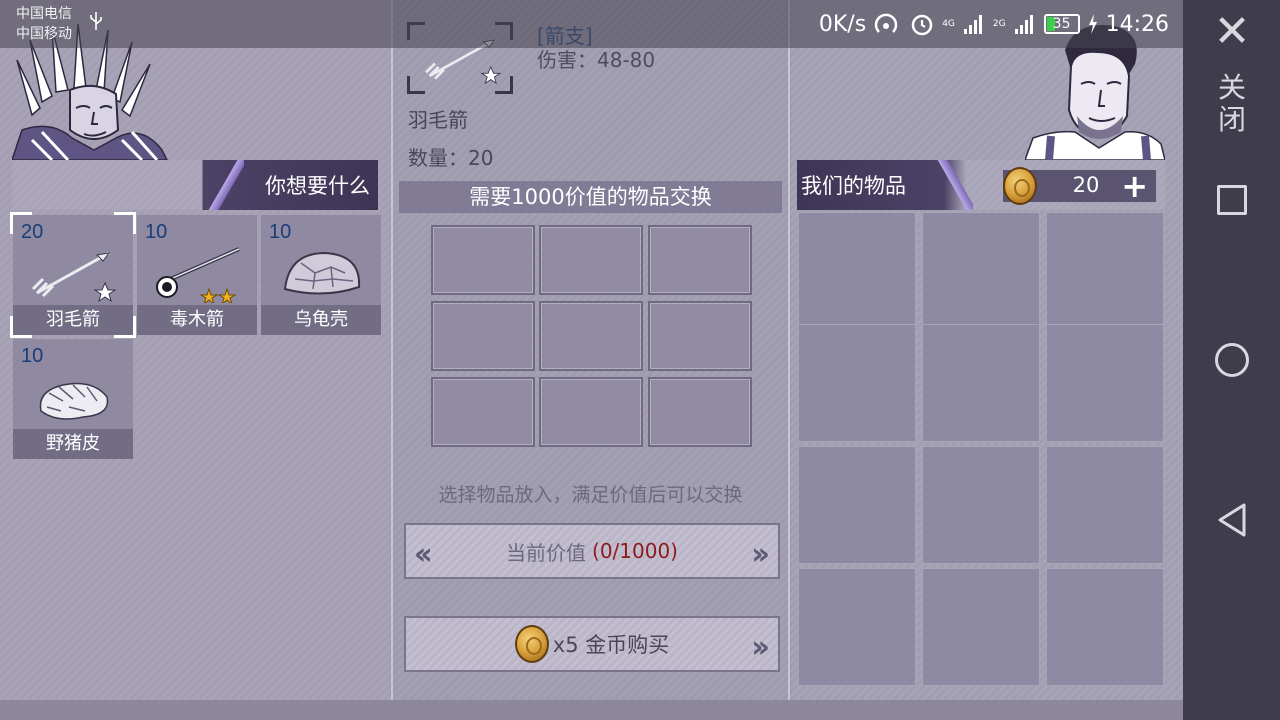 The width and height of the screenshot is (1280, 720). Describe the element at coordinates (317, 186) in the screenshot. I see `wanted-header-title: 你想要什么` at that location.